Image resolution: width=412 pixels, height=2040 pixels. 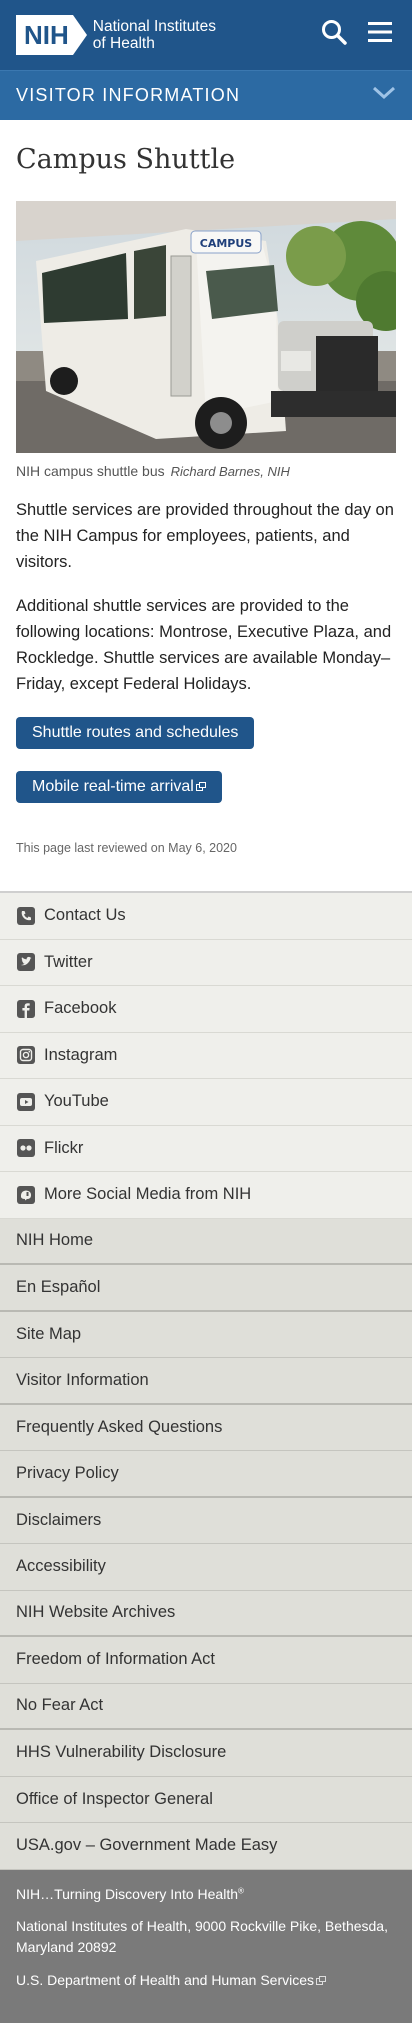 What do you see at coordinates (90, 471) in the screenshot?
I see `caption-text: NIH campus shuttle bus` at bounding box center [90, 471].